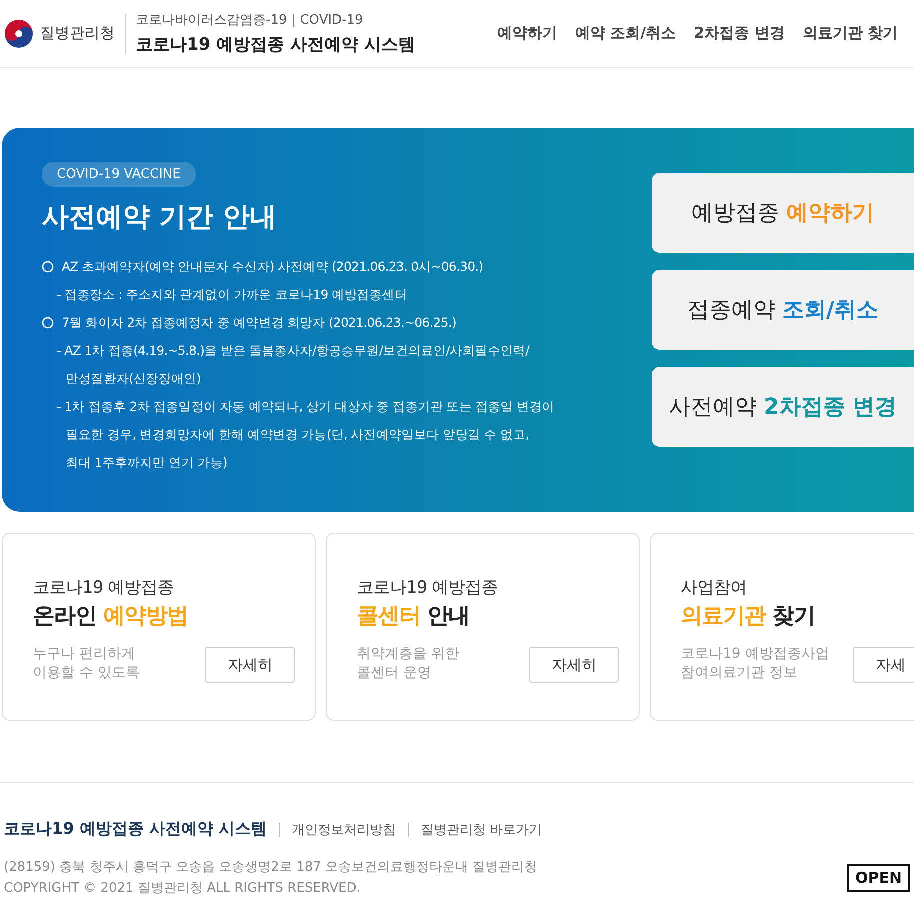  What do you see at coordinates (783, 213) in the screenshot?
I see `action-button: 예방접종 예약하기` at bounding box center [783, 213].